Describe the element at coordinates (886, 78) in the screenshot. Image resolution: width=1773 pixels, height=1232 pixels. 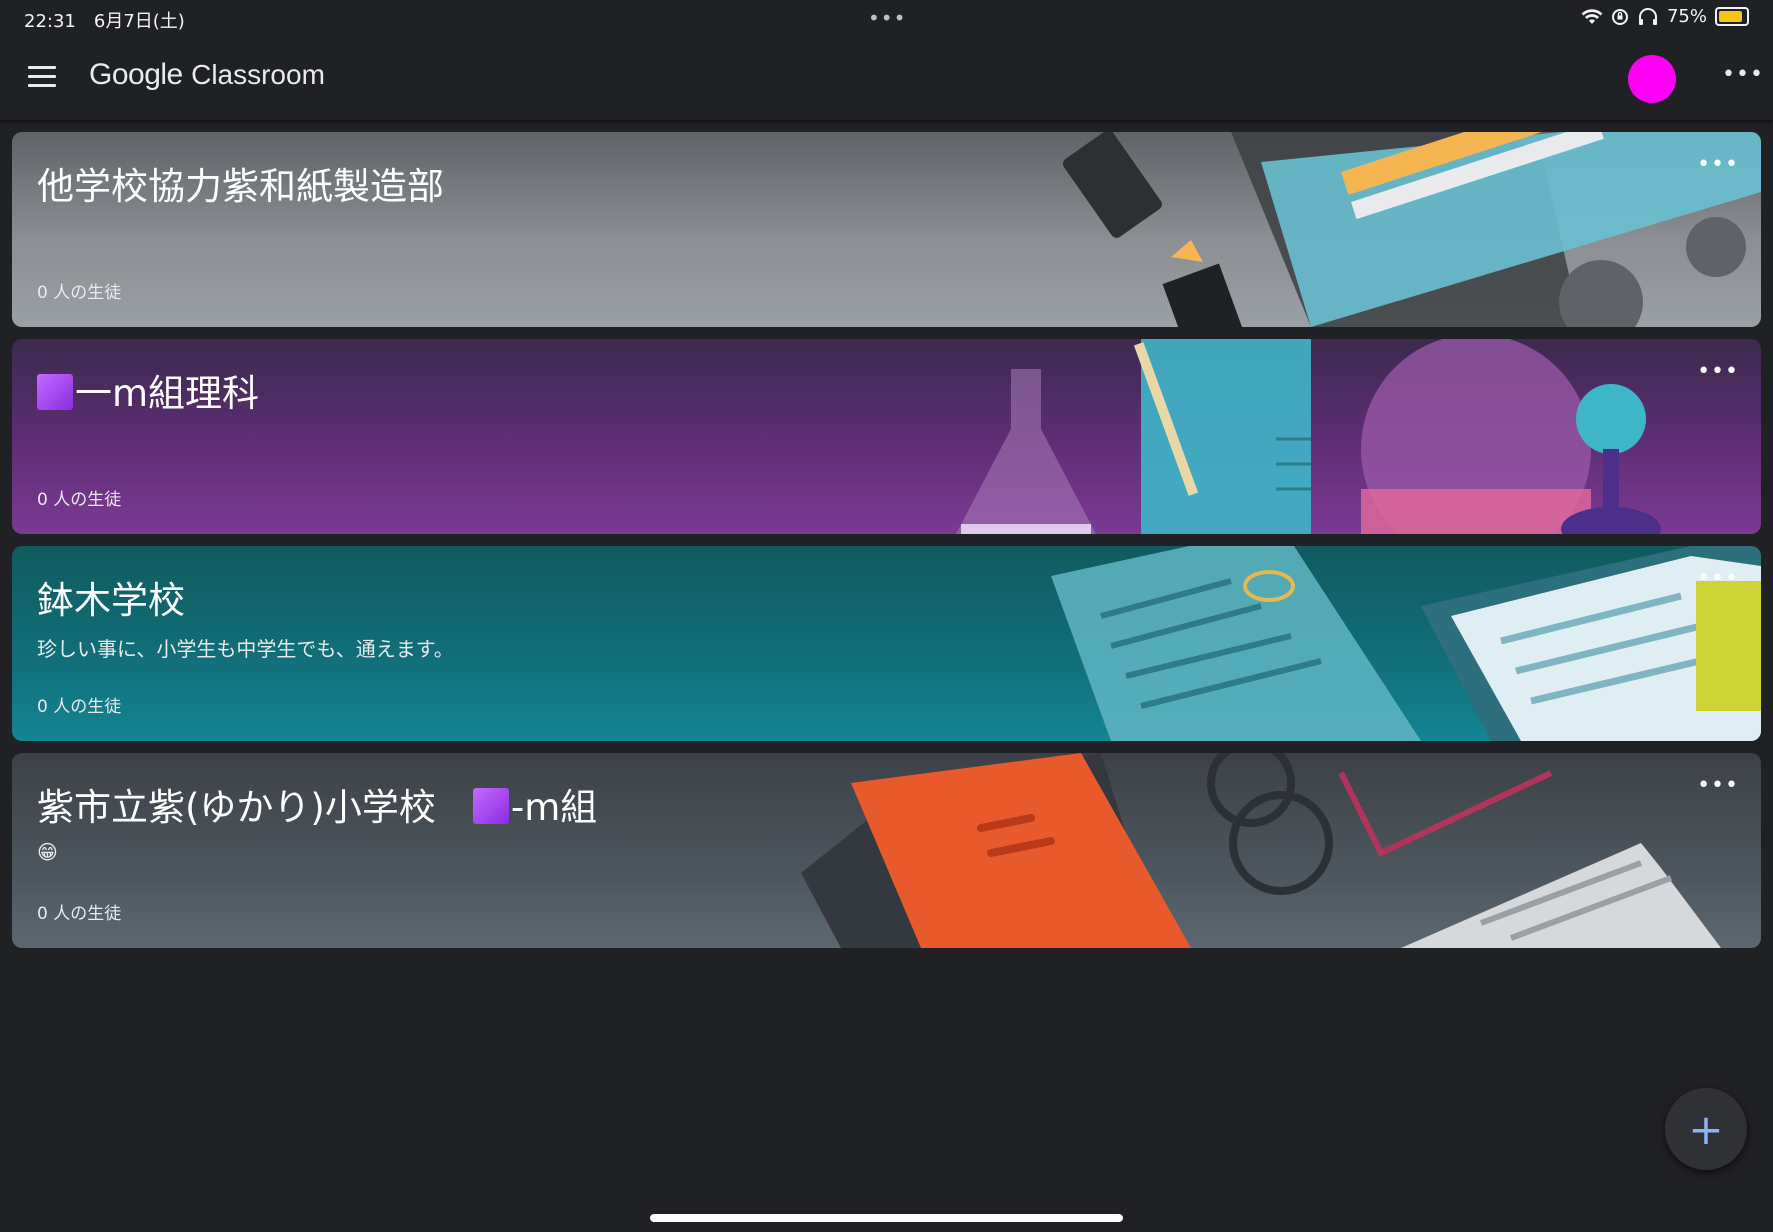
I see `app-bar: Google Classroom •••` at that location.